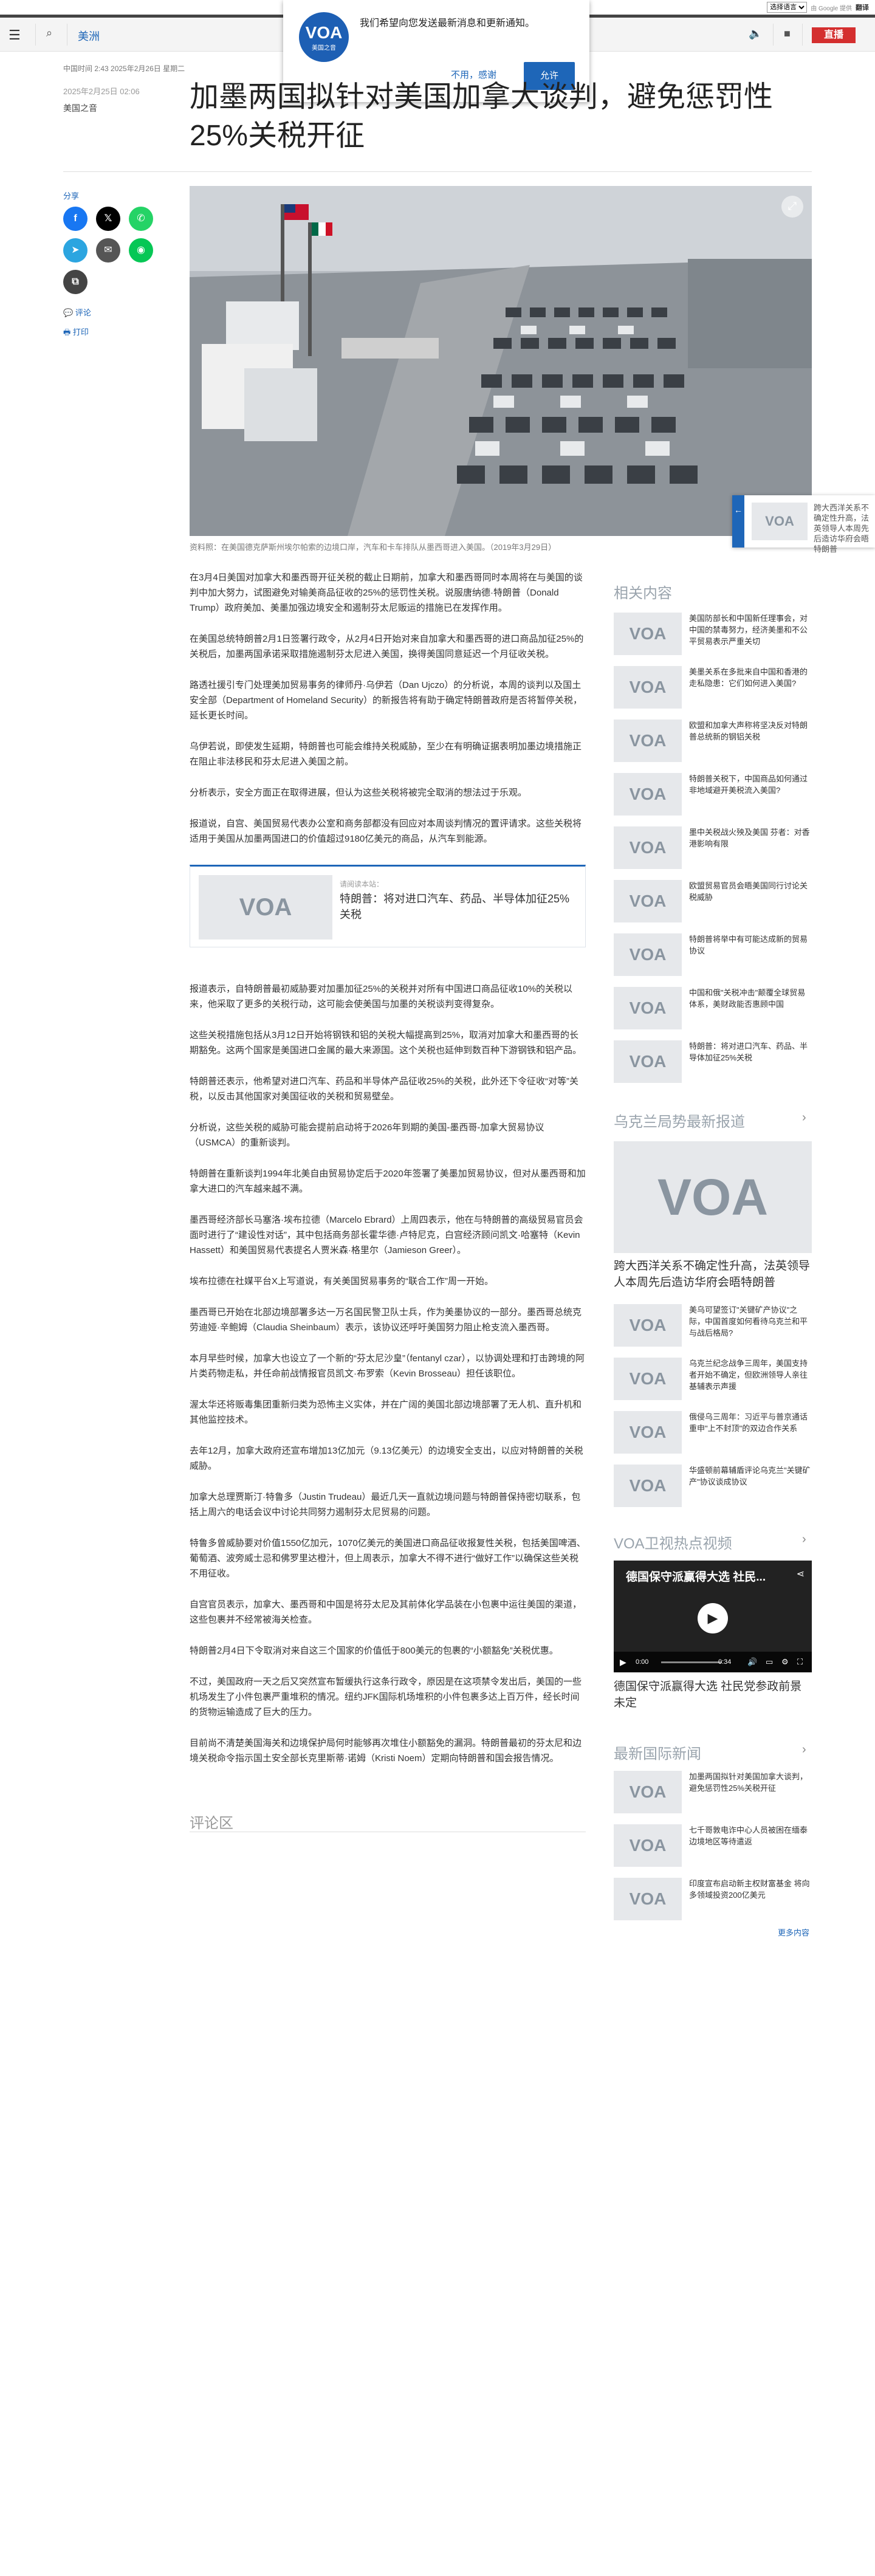  I want to click on intl-item: VOA 加墨两国拟针对美国加拿大谈判，避免惩罚性25%关税开征, so click(713, 1792).